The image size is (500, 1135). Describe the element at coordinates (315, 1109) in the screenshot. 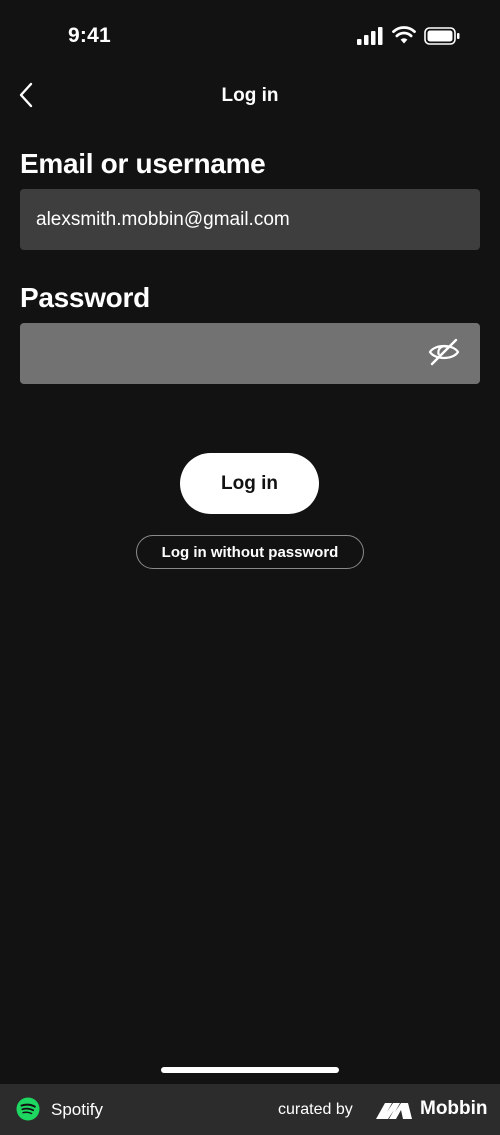

I see `footer-curated-by: curated by` at that location.